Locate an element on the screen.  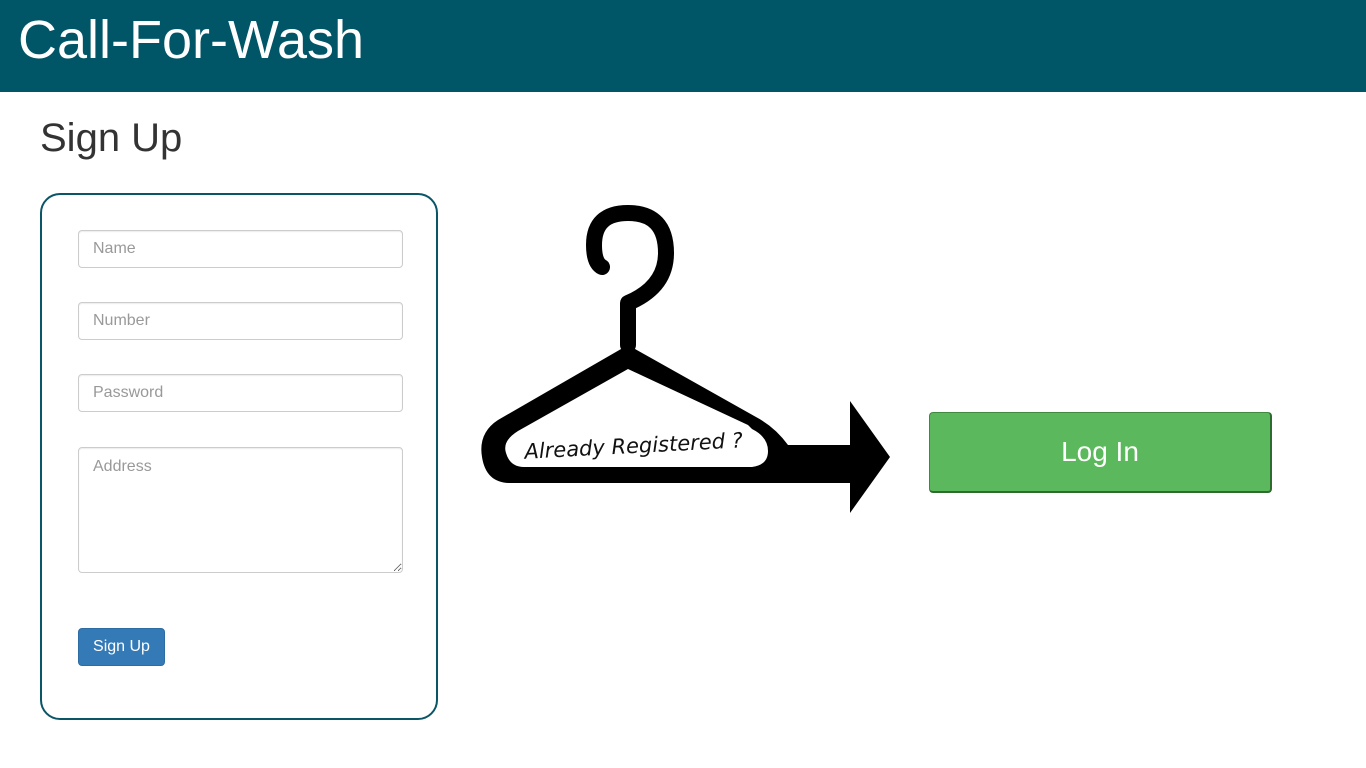
clothes-hanger-arrow-icon: Already Registered ? is located at coordinates (685, 359).